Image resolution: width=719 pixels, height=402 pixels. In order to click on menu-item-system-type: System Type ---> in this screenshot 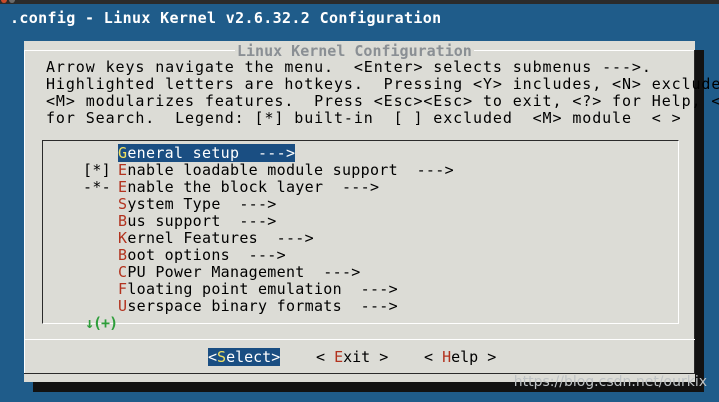, I will do `click(180, 204)`.